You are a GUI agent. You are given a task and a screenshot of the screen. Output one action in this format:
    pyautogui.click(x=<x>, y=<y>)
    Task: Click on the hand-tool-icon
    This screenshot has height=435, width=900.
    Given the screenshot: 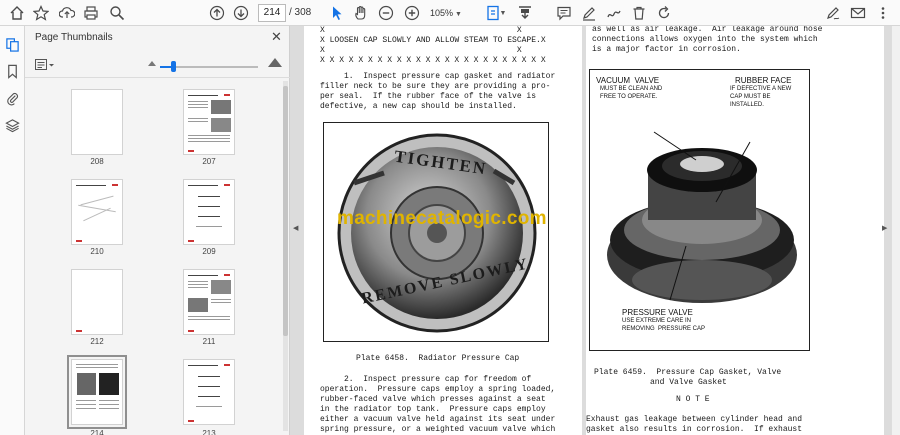 What is the action you would take?
    pyautogui.click(x=361, y=13)
    